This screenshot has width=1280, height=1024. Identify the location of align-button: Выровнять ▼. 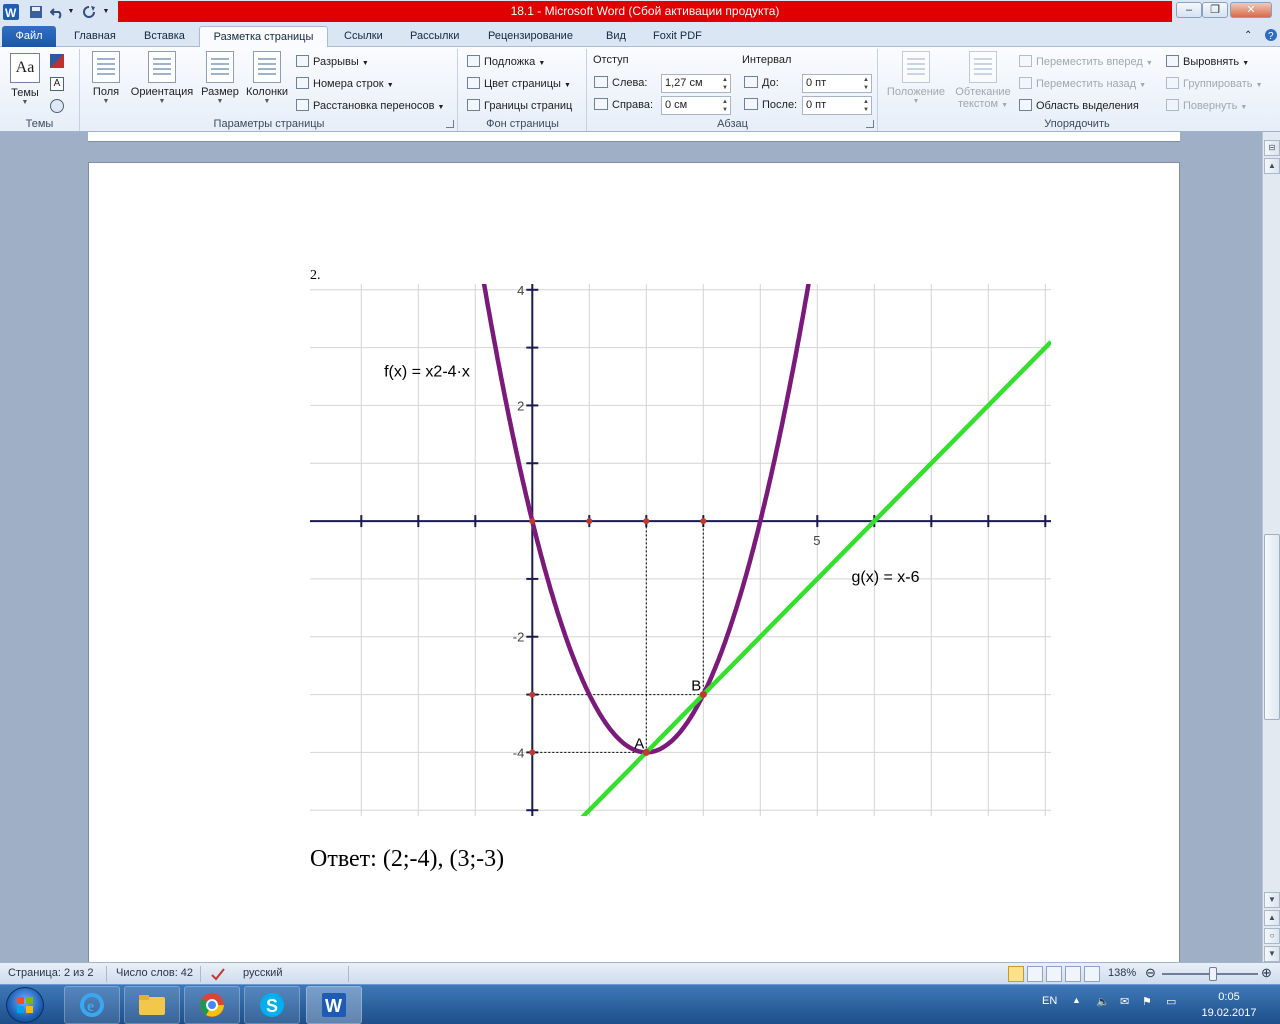
(1207, 62).